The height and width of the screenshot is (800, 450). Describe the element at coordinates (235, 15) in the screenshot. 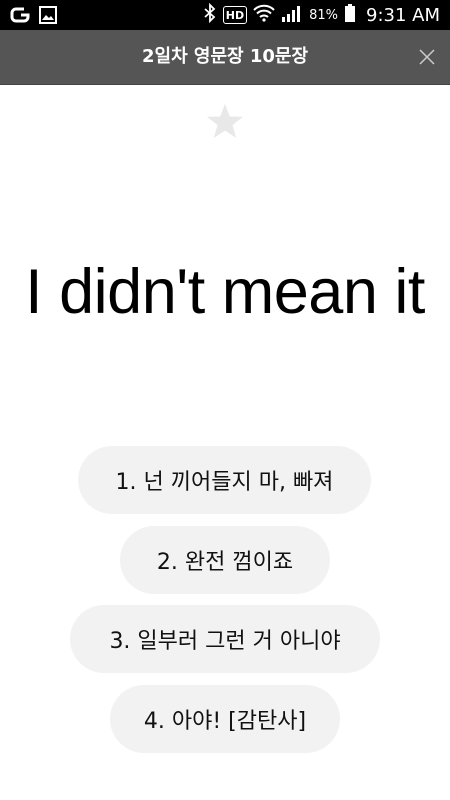

I see `hd-voice-icon: HD` at that location.